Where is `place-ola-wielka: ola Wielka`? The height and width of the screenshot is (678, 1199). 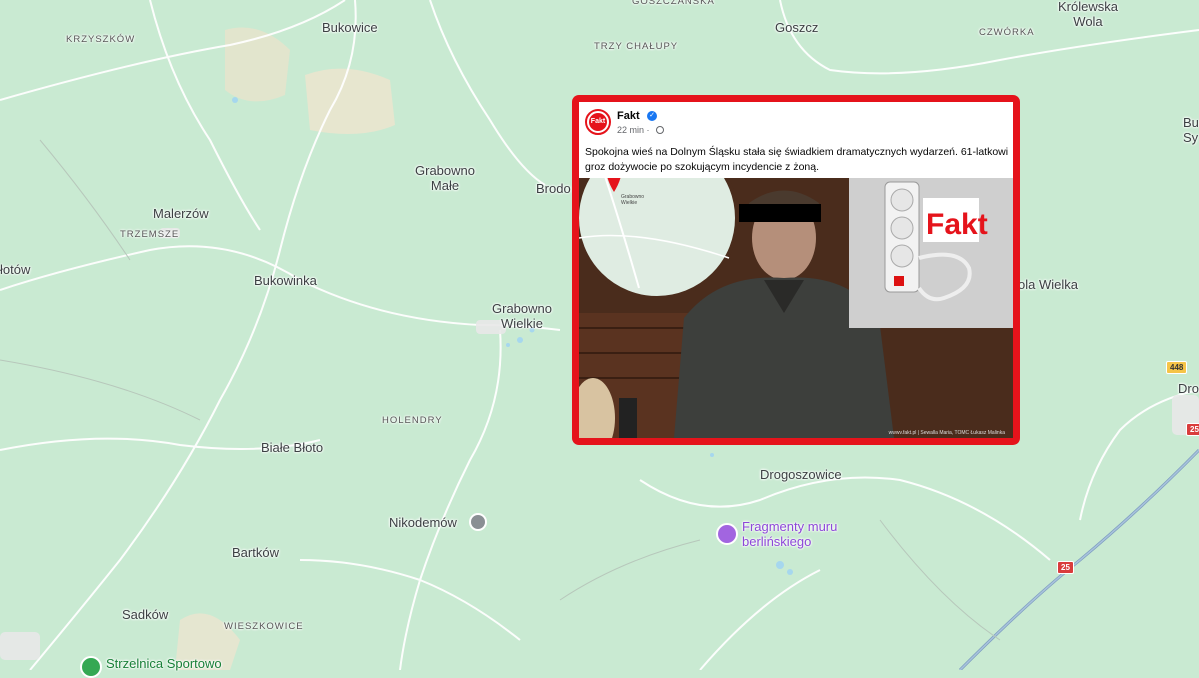
place-ola-wielka: ola Wielka is located at coordinates (1048, 284).